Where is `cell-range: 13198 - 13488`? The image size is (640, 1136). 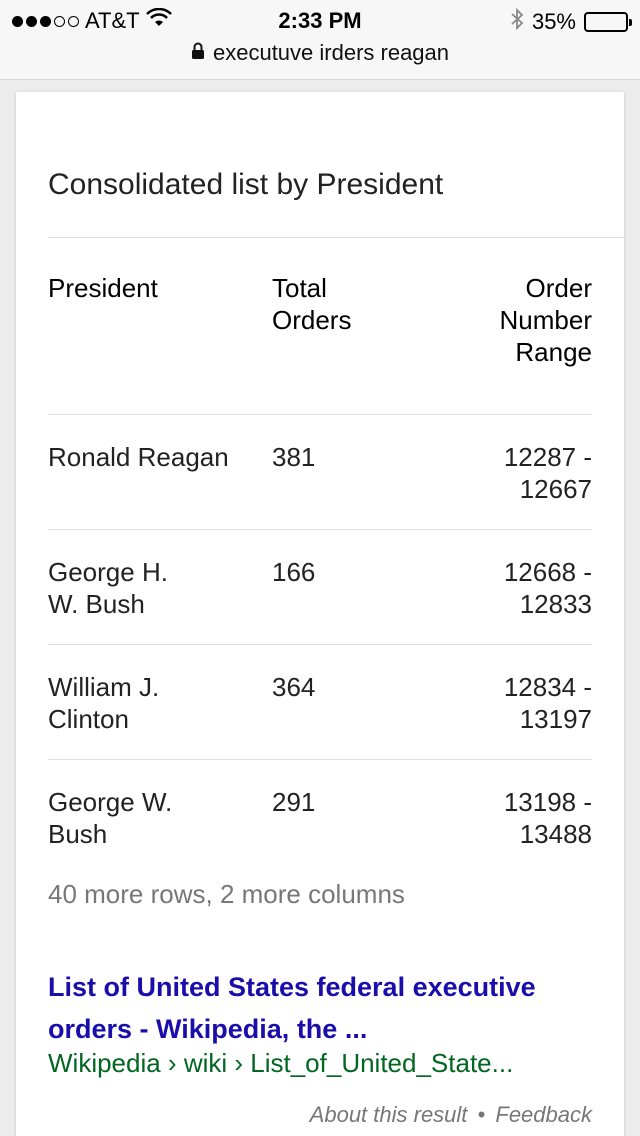
cell-range: 13198 - 13488 is located at coordinates (522, 816).